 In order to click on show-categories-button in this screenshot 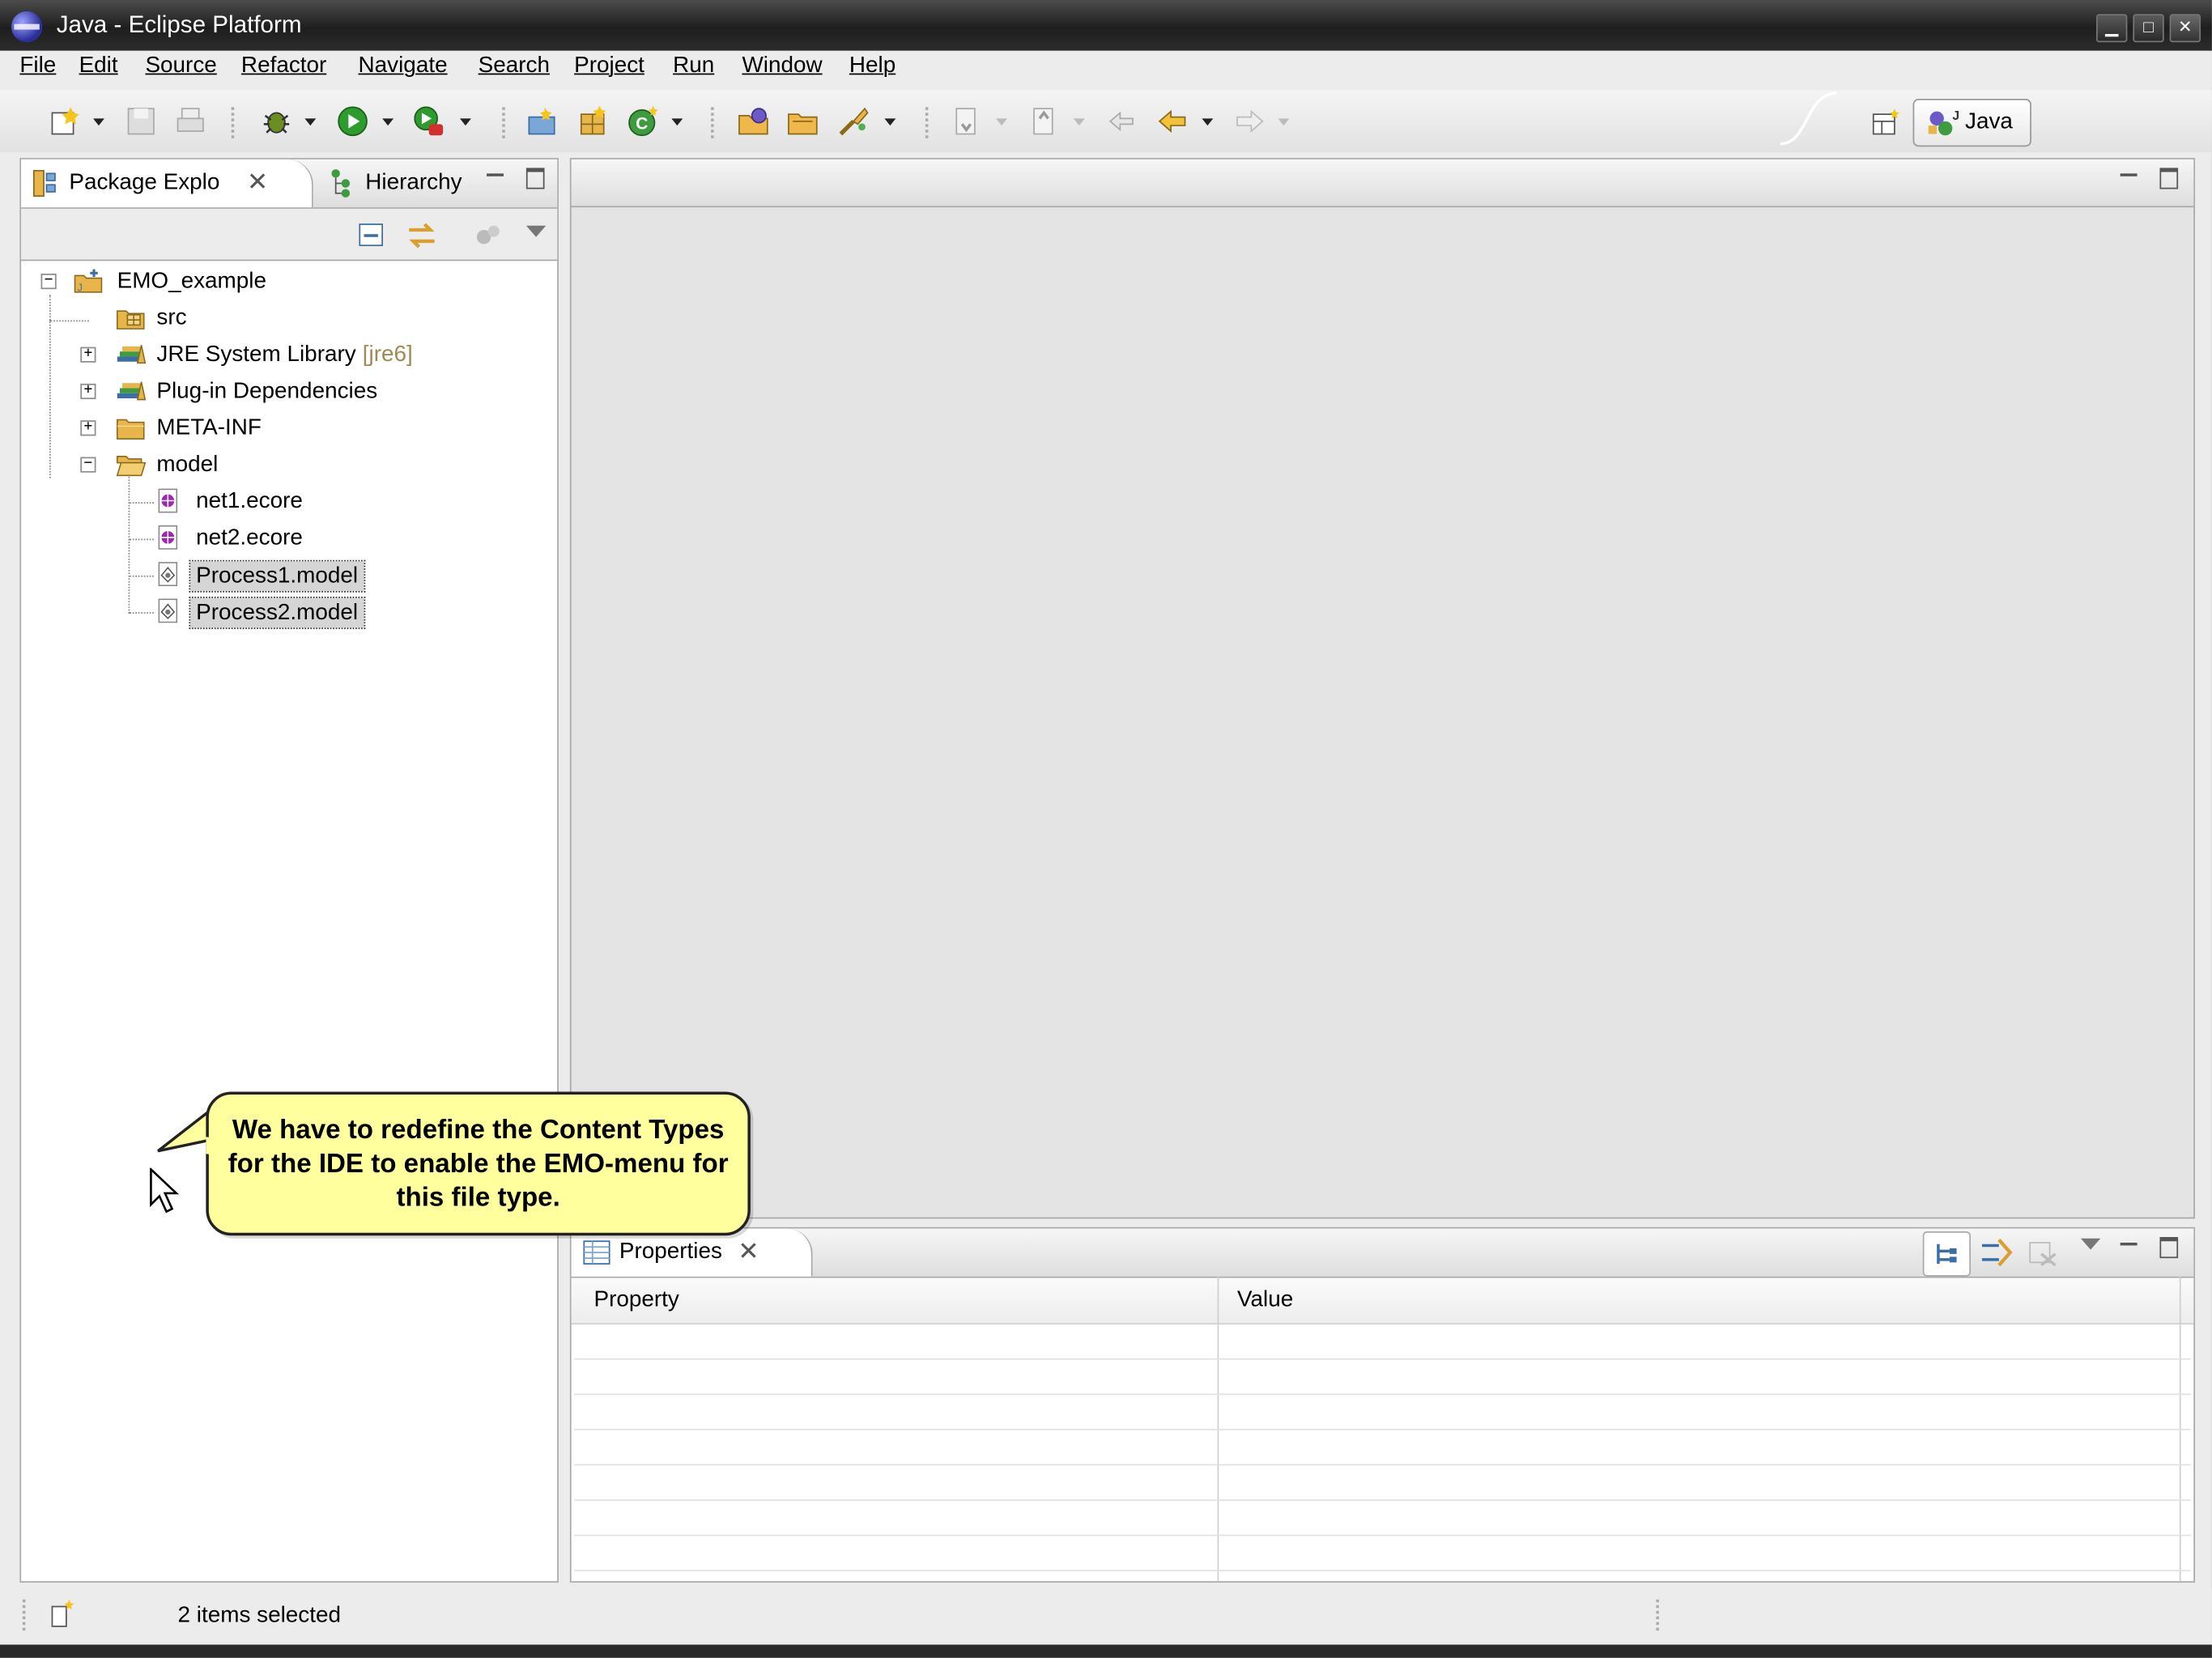, I will do `click(1947, 1254)`.